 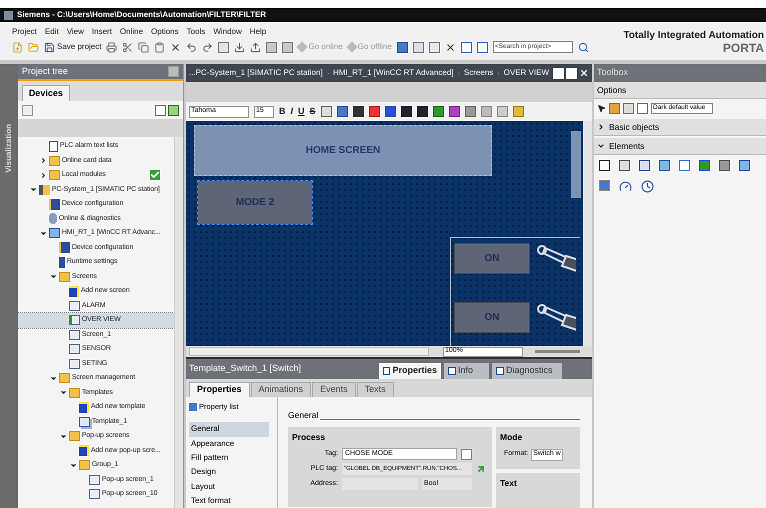 What do you see at coordinates (301, 111) in the screenshot?
I see `format-button: U` at bounding box center [301, 111].